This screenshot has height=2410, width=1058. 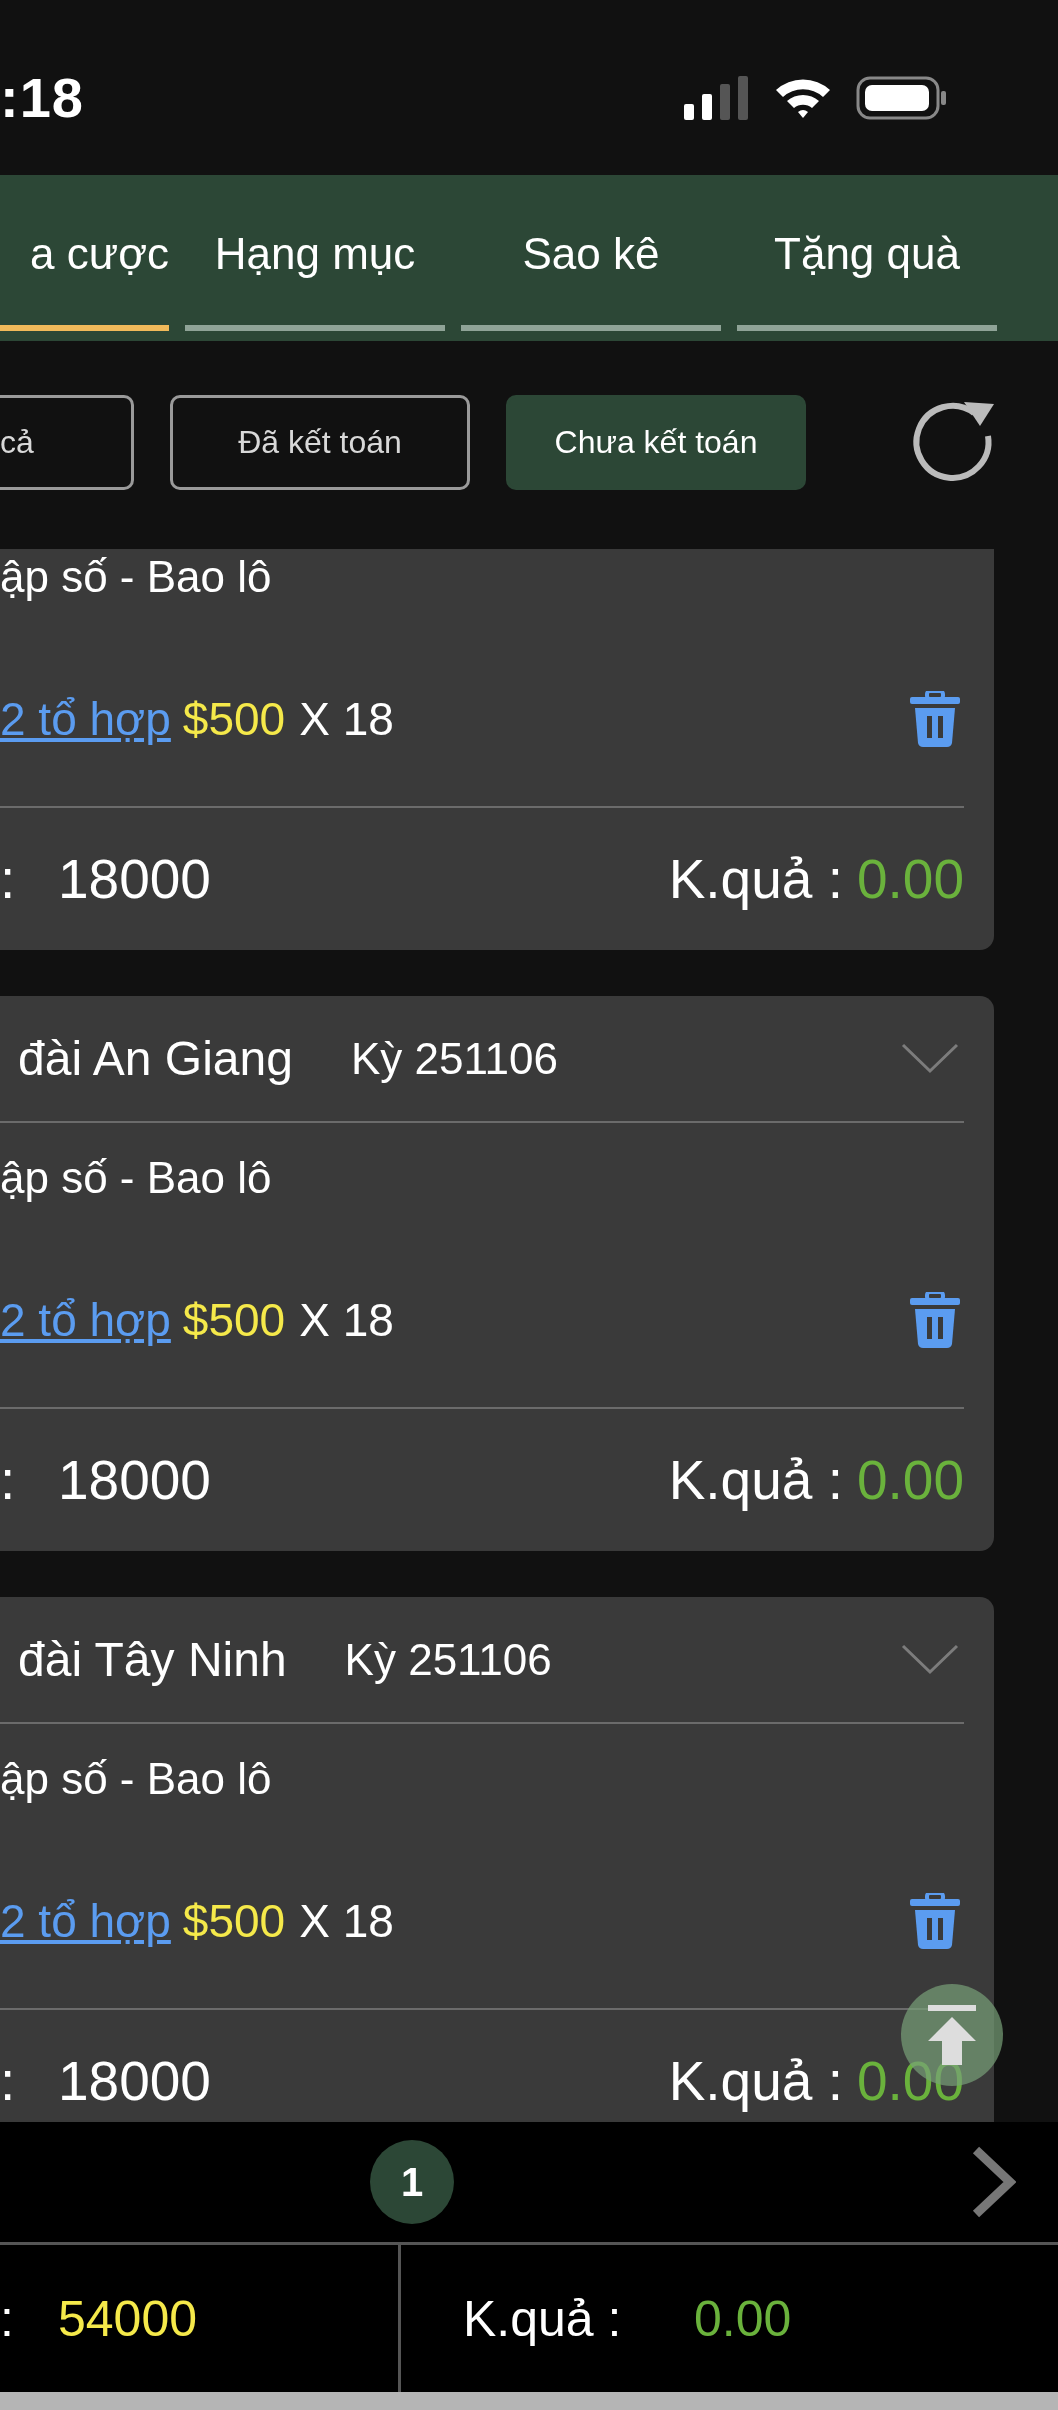 I want to click on filter-button: Chưa kết toán, so click(x=656, y=442).